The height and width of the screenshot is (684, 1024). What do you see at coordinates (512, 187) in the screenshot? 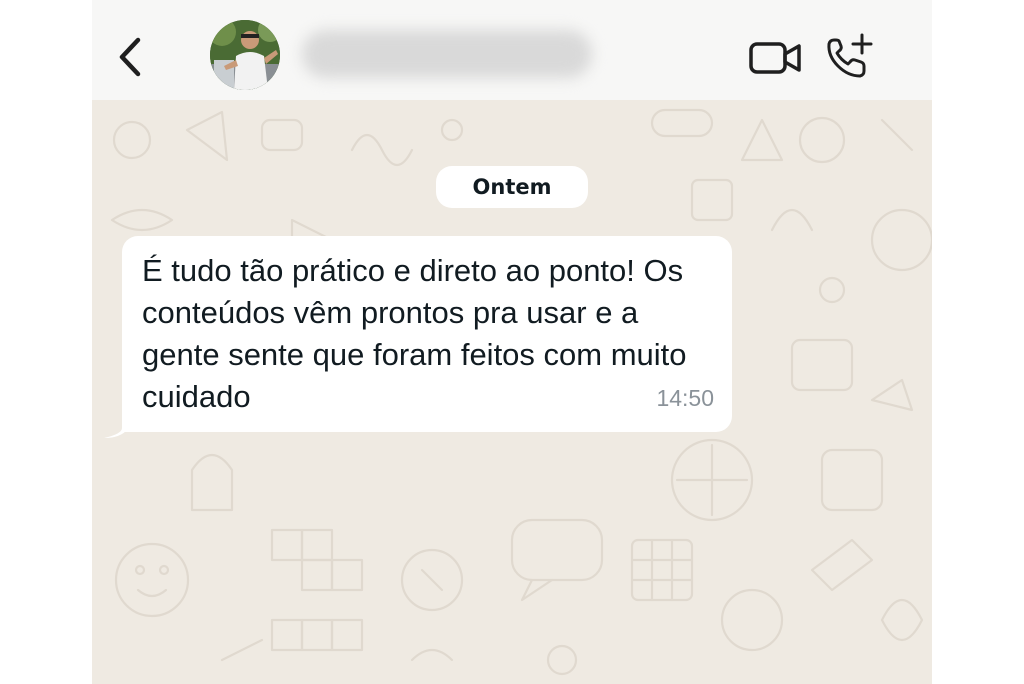
I see `date-separator: Ontem` at bounding box center [512, 187].